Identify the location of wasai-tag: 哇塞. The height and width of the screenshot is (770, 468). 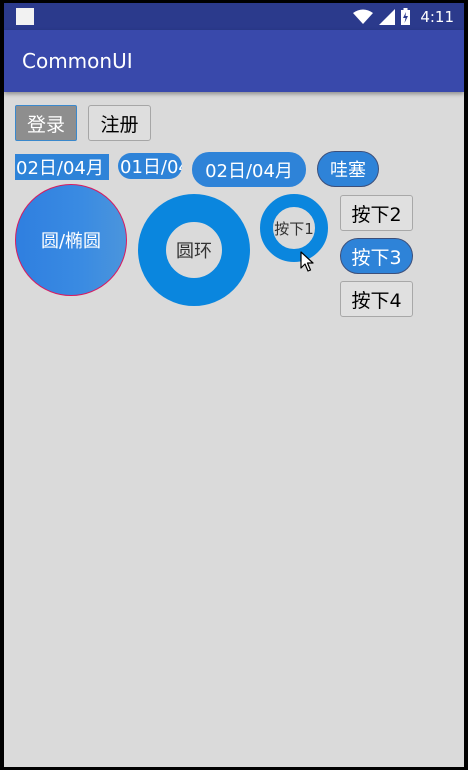
(348, 169).